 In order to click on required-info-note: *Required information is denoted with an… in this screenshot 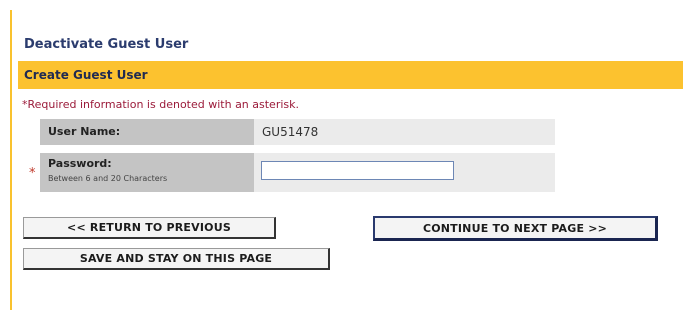, I will do `click(161, 104)`.